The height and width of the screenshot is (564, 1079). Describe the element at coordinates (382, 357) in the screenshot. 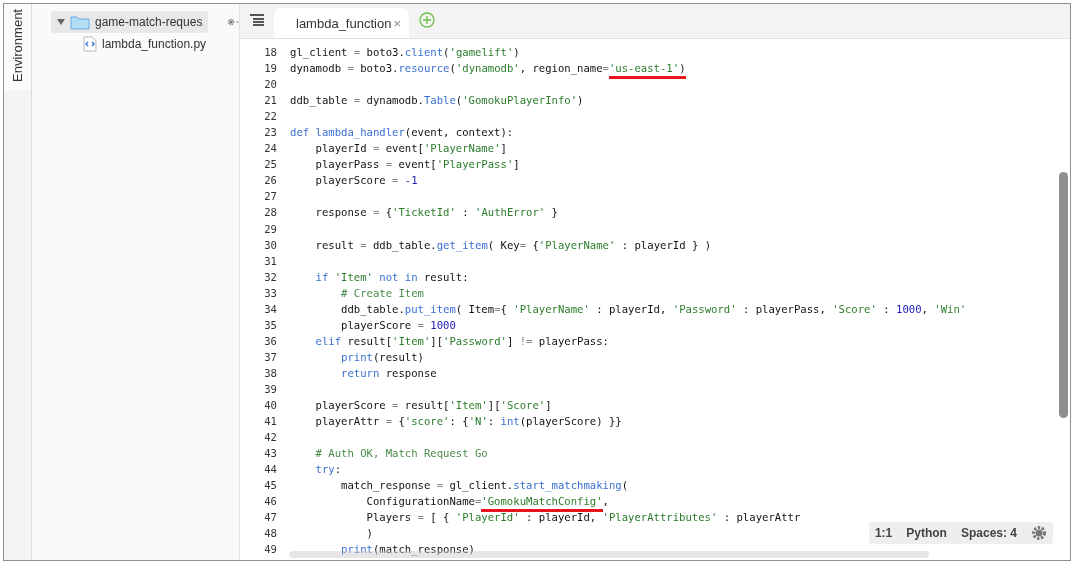

I see `code-line: print(result)` at that location.